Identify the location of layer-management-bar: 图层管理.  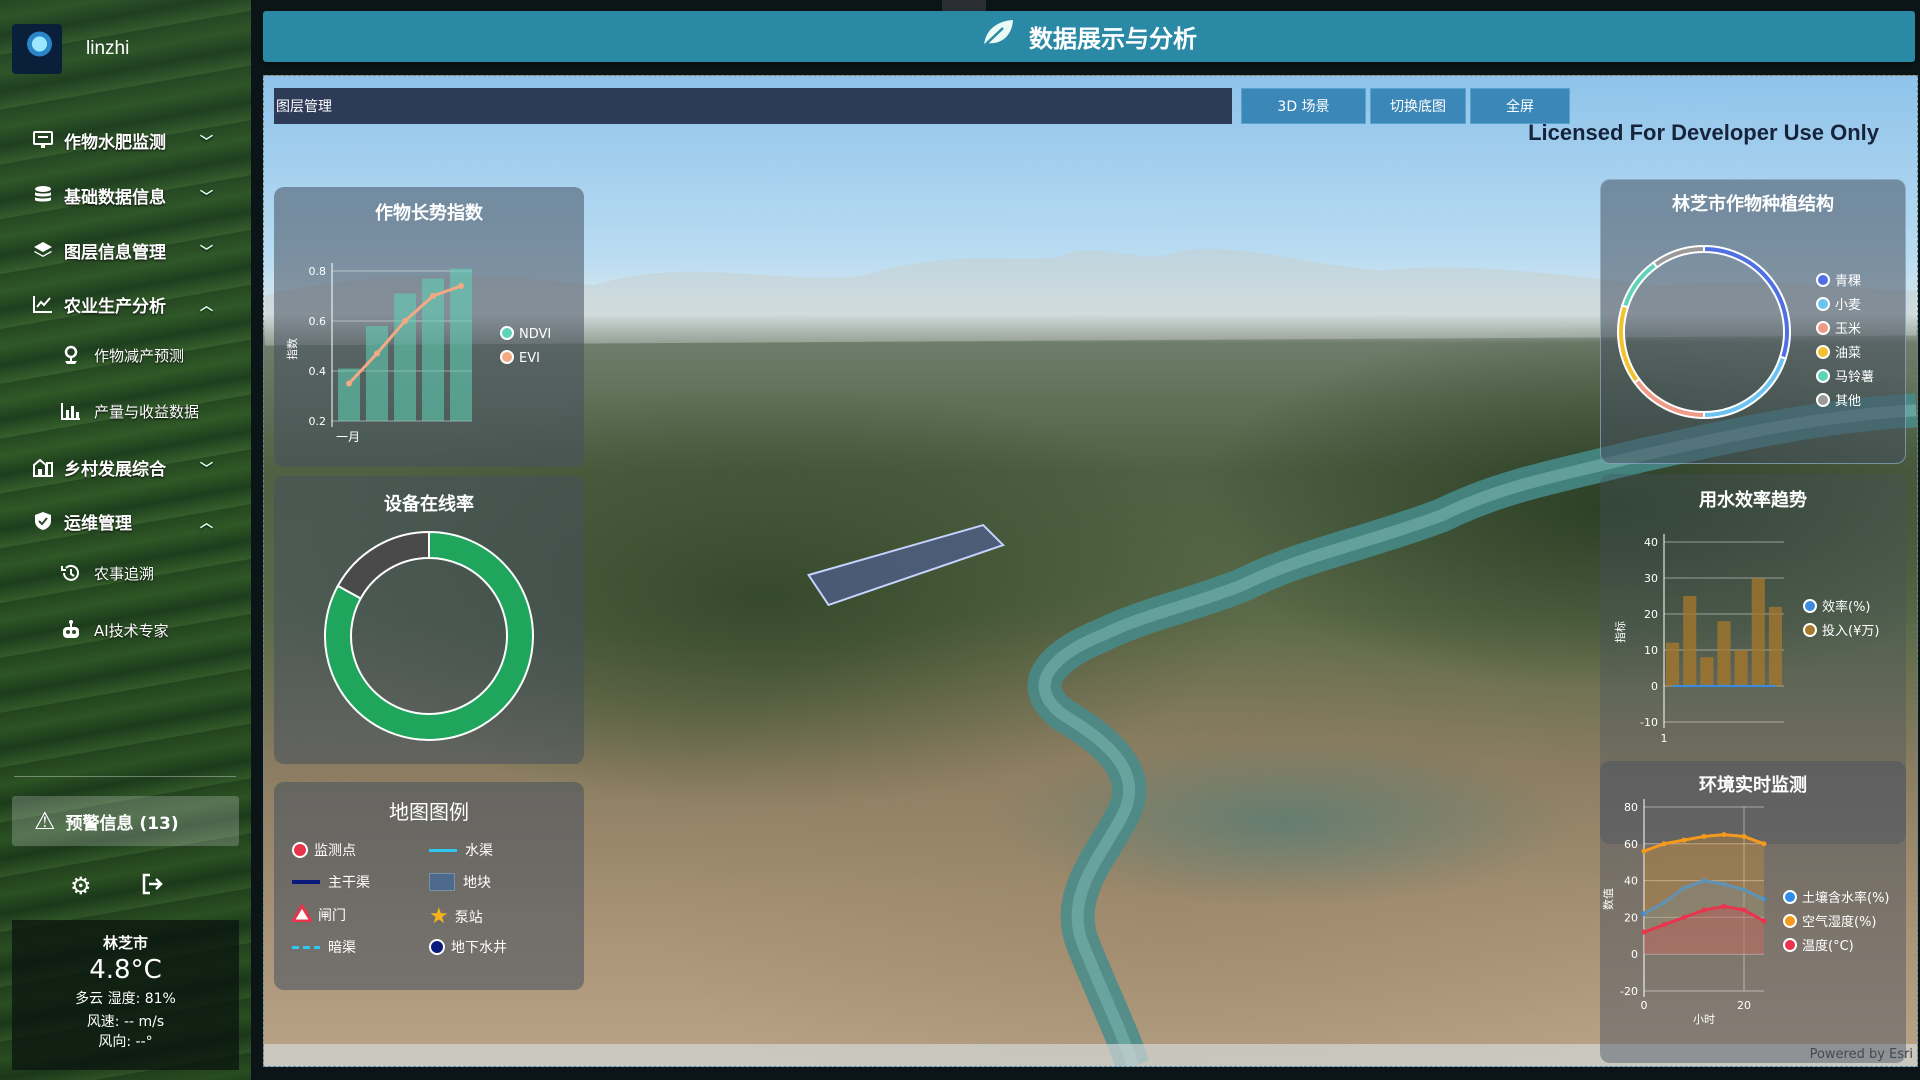
(753, 106).